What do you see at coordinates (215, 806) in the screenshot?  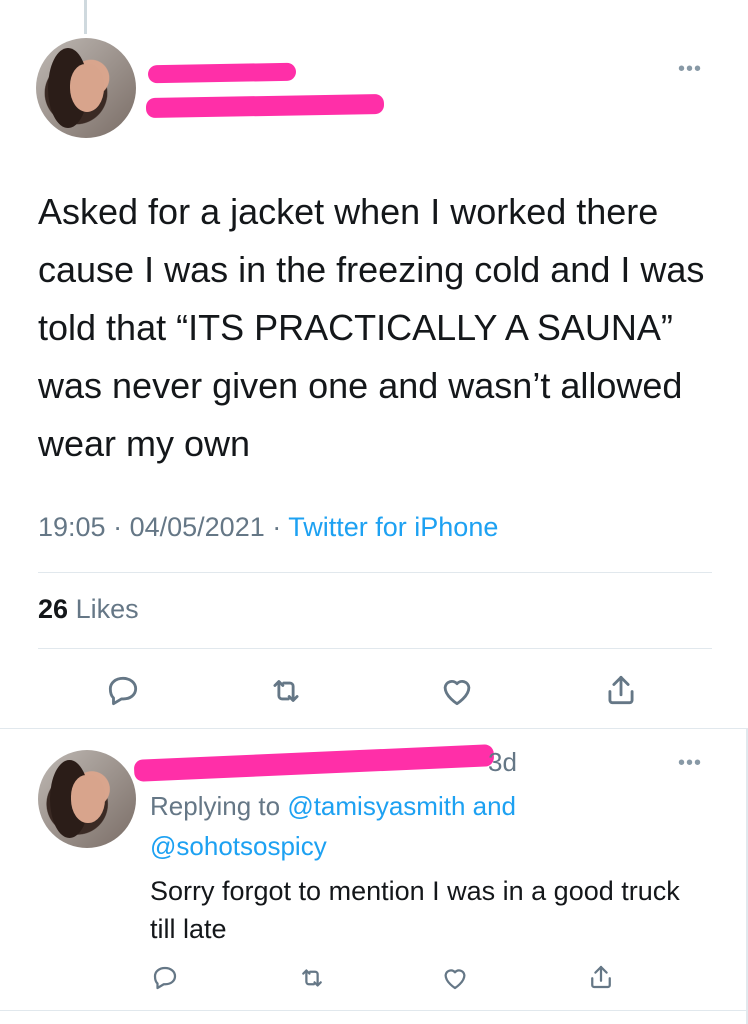 I see `replying-to-label: Replying to` at bounding box center [215, 806].